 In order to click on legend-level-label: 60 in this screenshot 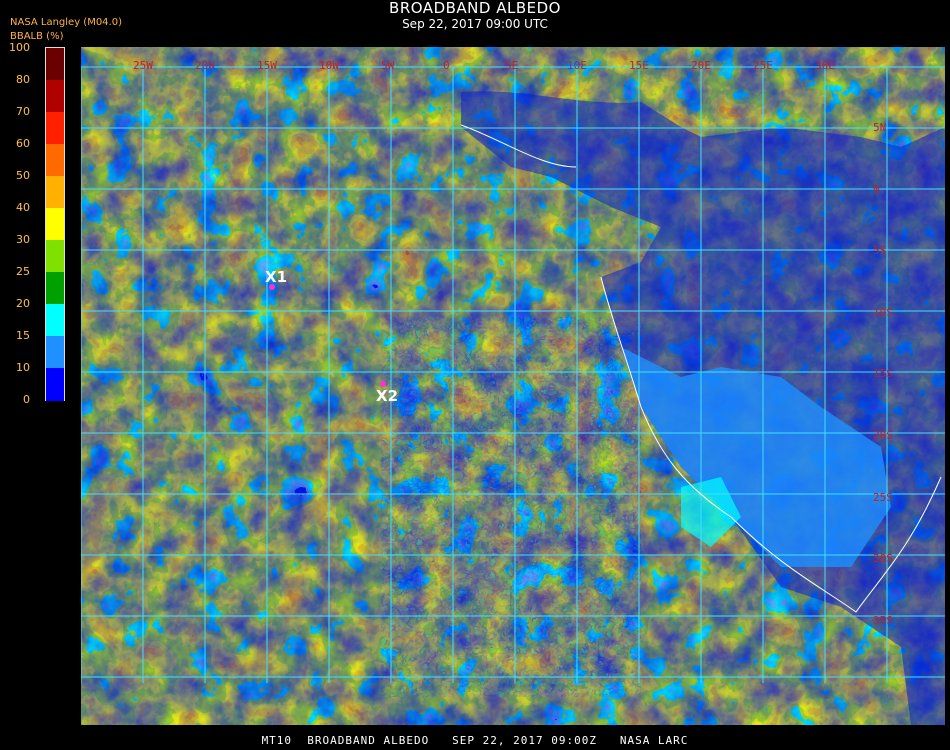, I will do `click(23, 143)`.